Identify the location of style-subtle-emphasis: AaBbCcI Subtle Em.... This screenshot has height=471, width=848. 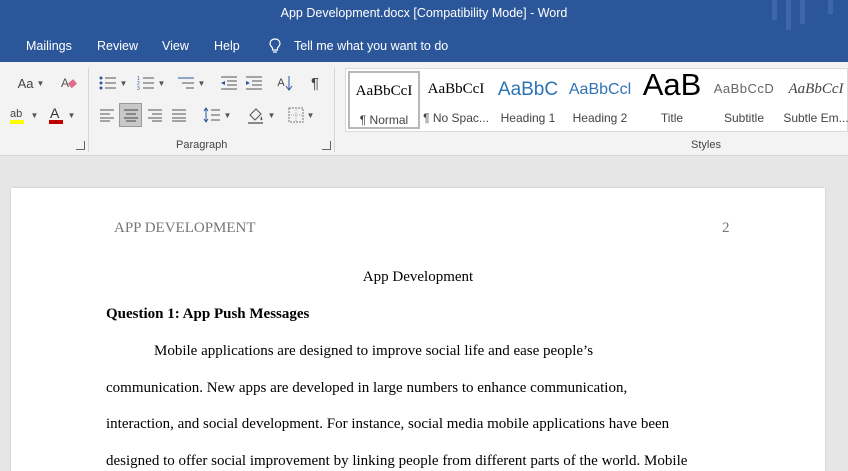
(814, 100).